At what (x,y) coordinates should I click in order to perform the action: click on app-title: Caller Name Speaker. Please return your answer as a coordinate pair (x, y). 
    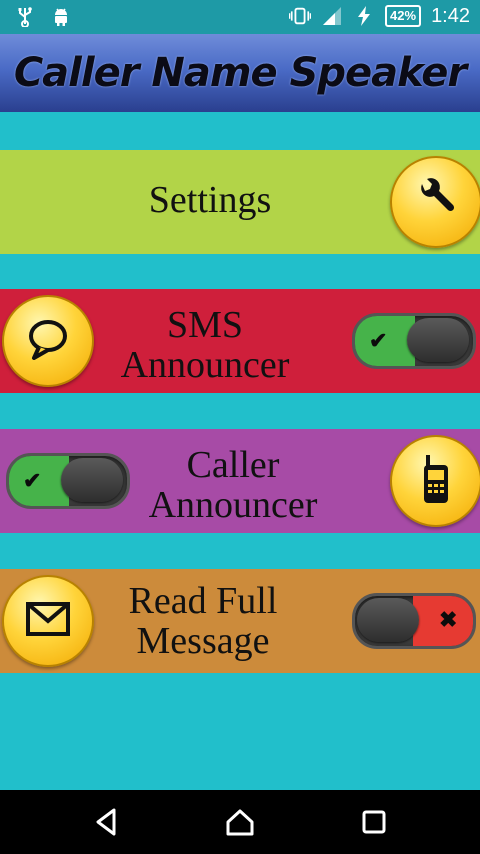
    Looking at the image, I should click on (240, 73).